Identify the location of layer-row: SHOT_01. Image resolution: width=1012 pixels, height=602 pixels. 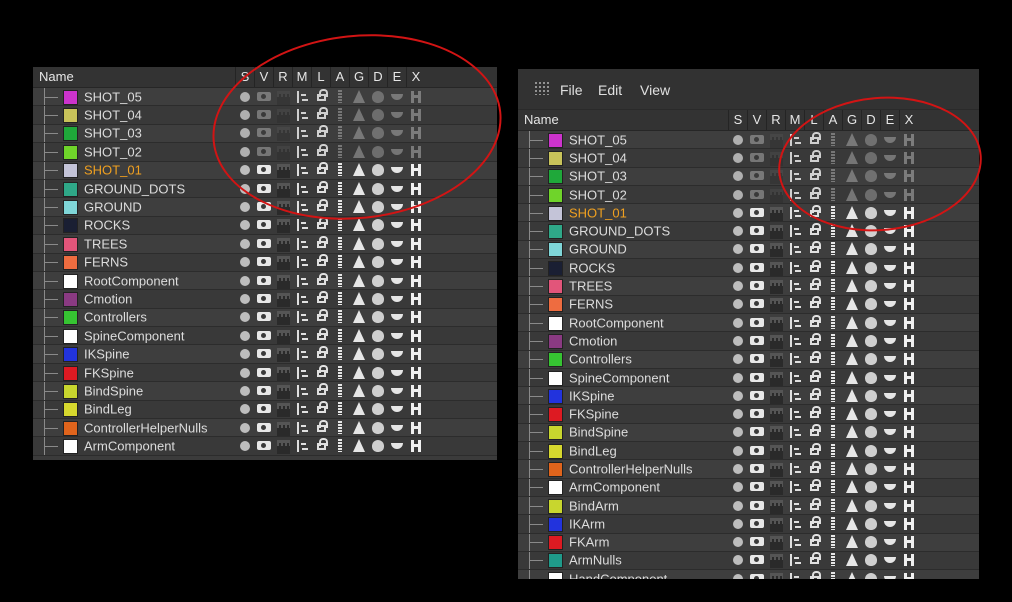
(265, 170).